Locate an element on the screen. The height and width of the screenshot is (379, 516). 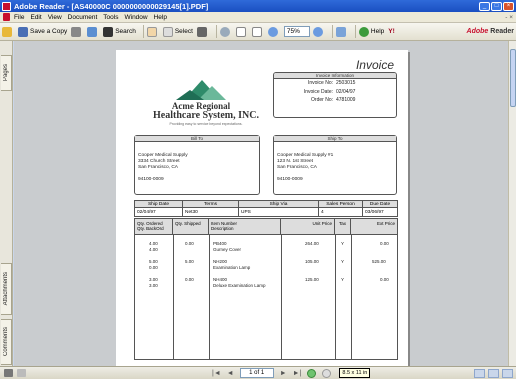
ship-date-value: 02/04/97 is located at coordinates (158, 212).